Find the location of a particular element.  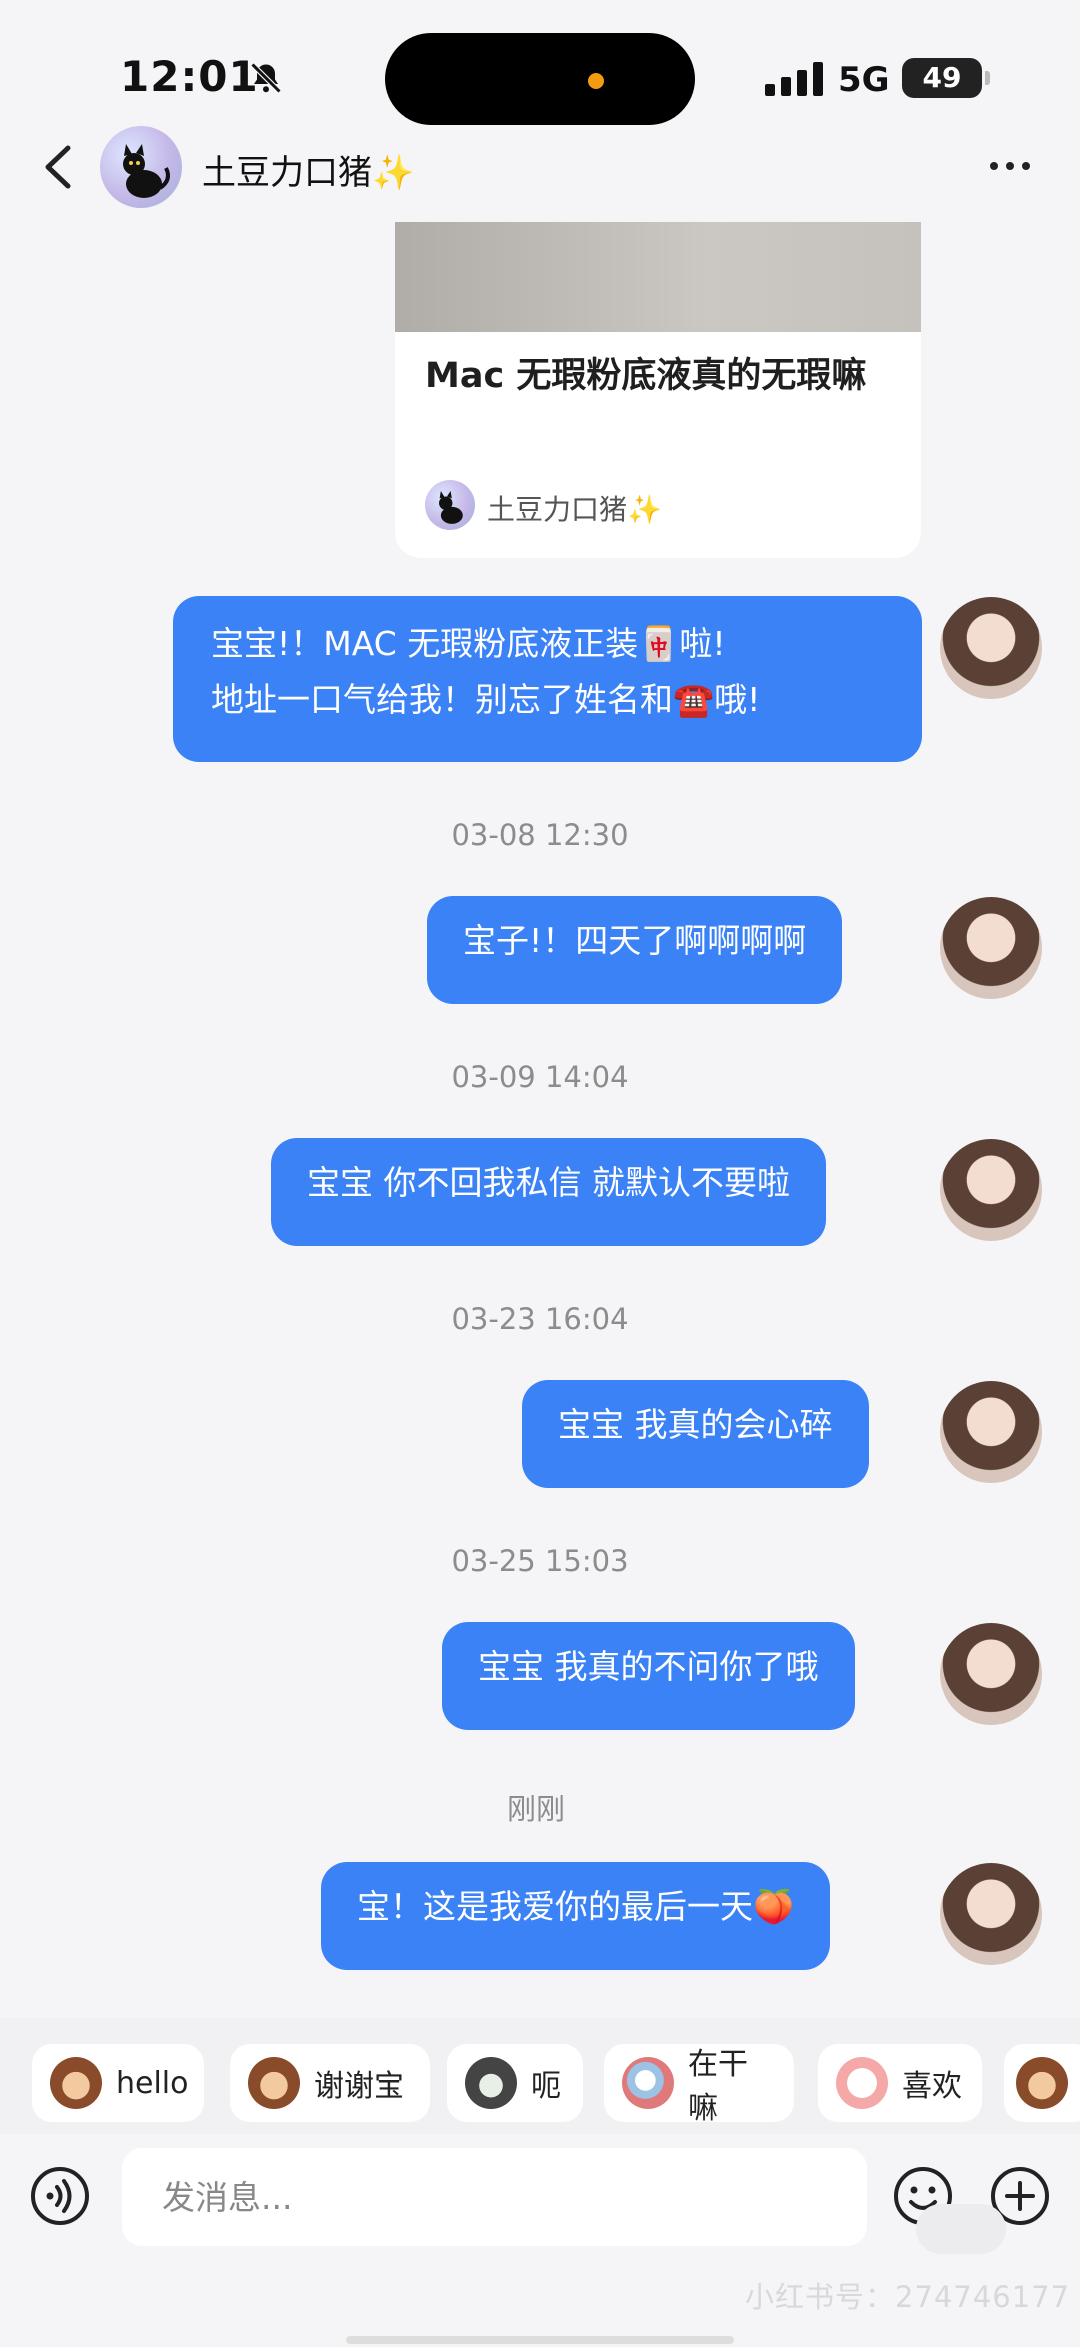

quick-reply-label: 谢谢宝 is located at coordinates (359, 2086).